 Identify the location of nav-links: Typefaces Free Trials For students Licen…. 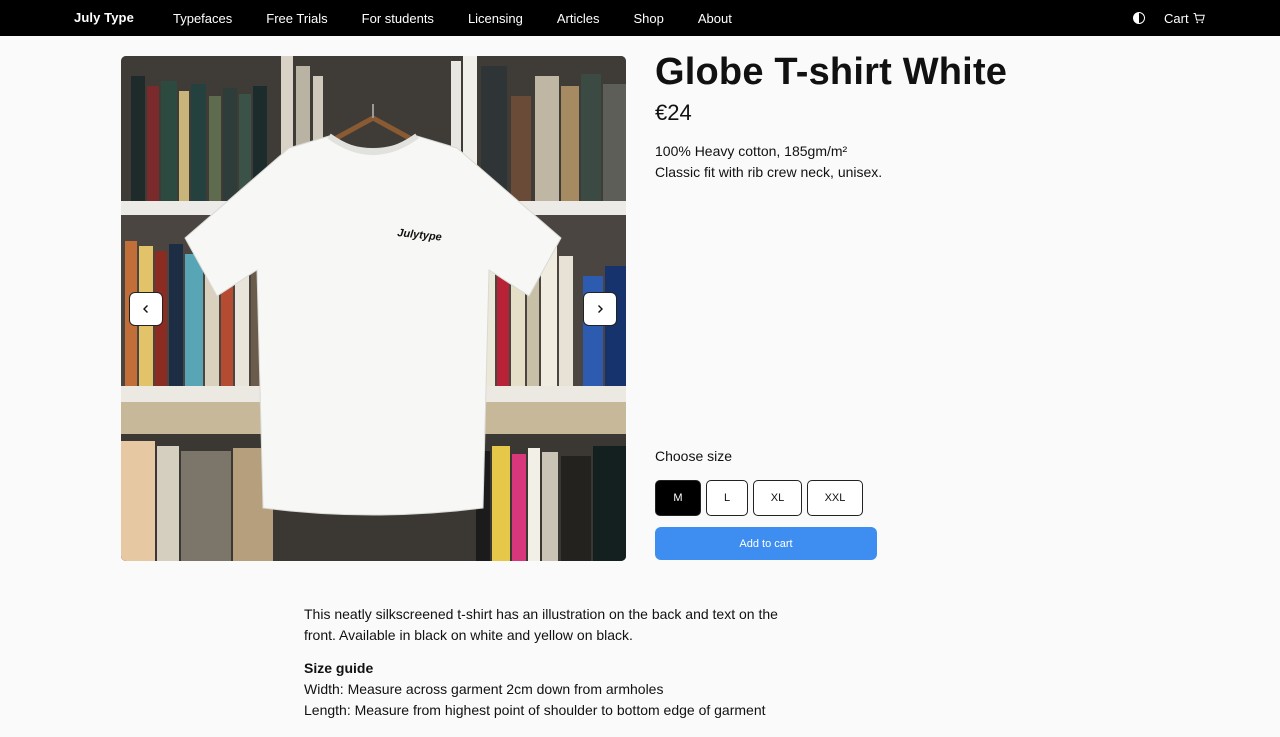
(469, 18).